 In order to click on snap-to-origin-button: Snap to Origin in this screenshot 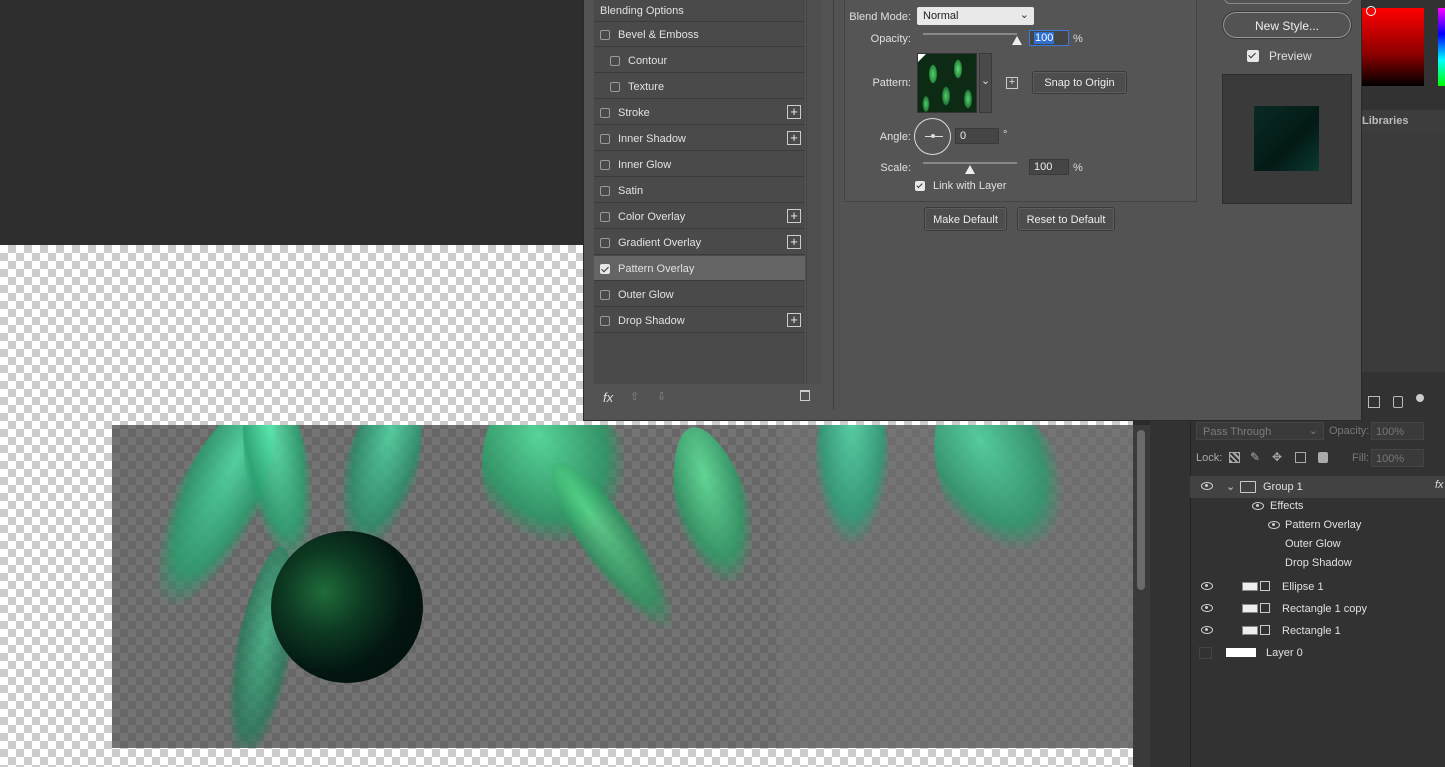, I will do `click(1079, 82)`.